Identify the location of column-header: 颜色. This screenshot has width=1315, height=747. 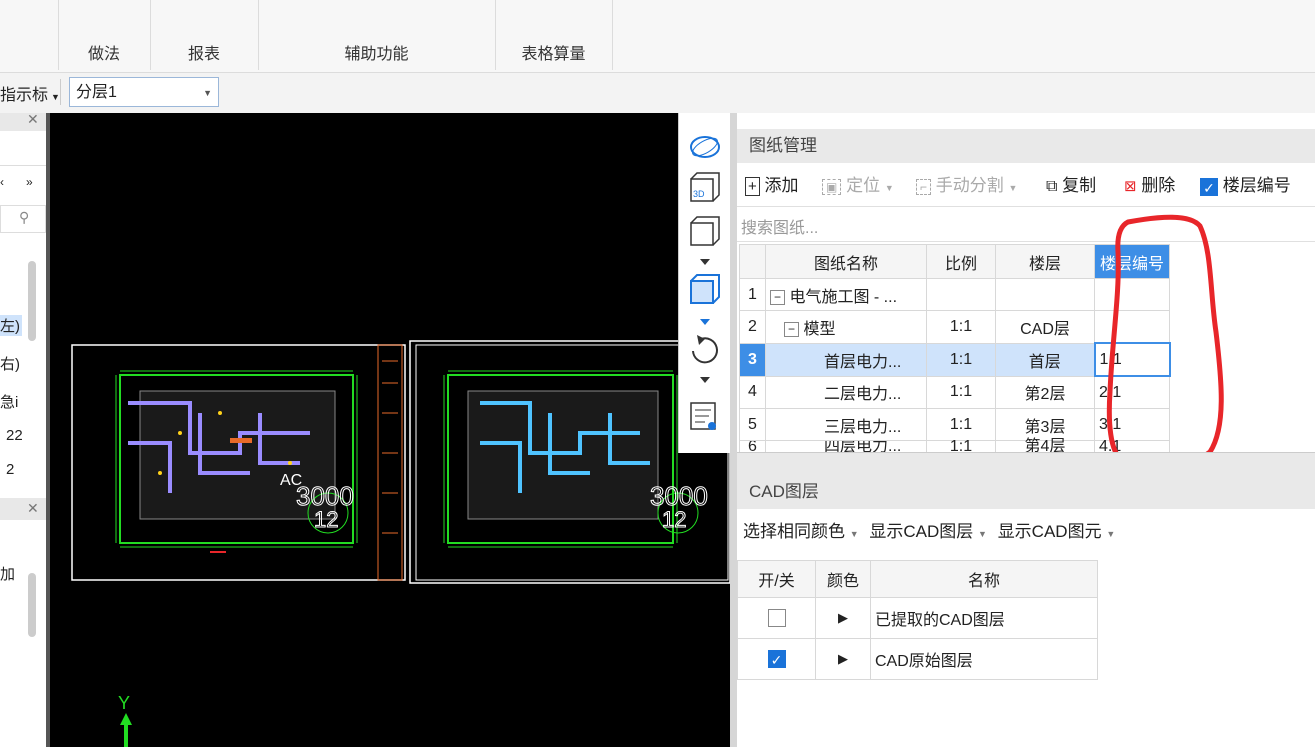
(843, 579).